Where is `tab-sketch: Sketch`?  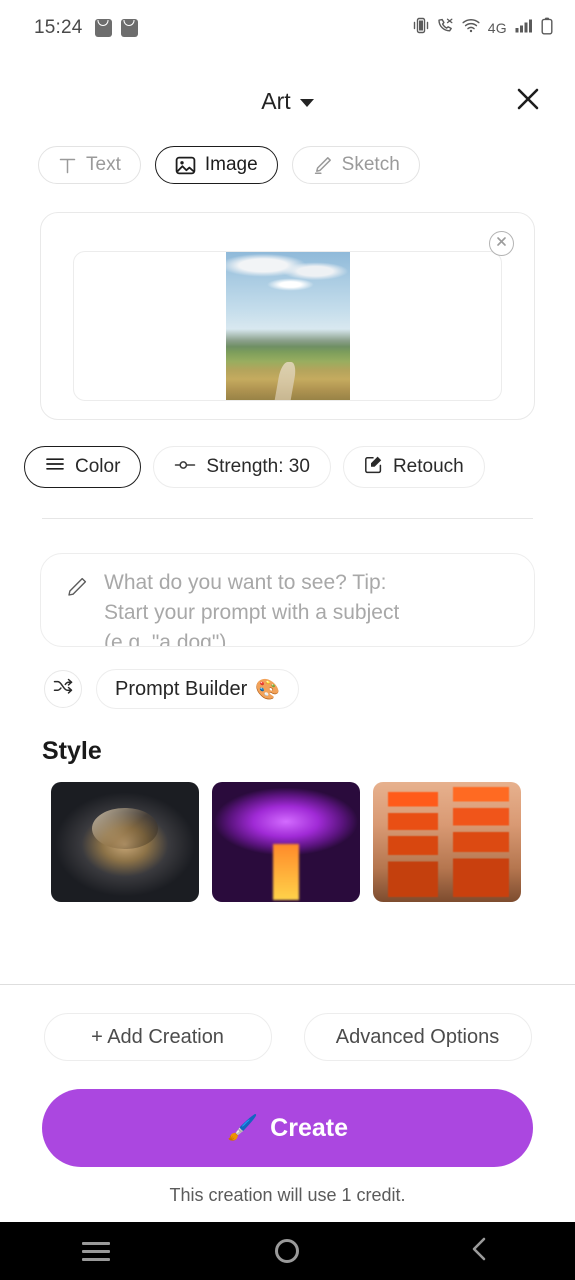
tab-sketch: Sketch is located at coordinates (355, 165).